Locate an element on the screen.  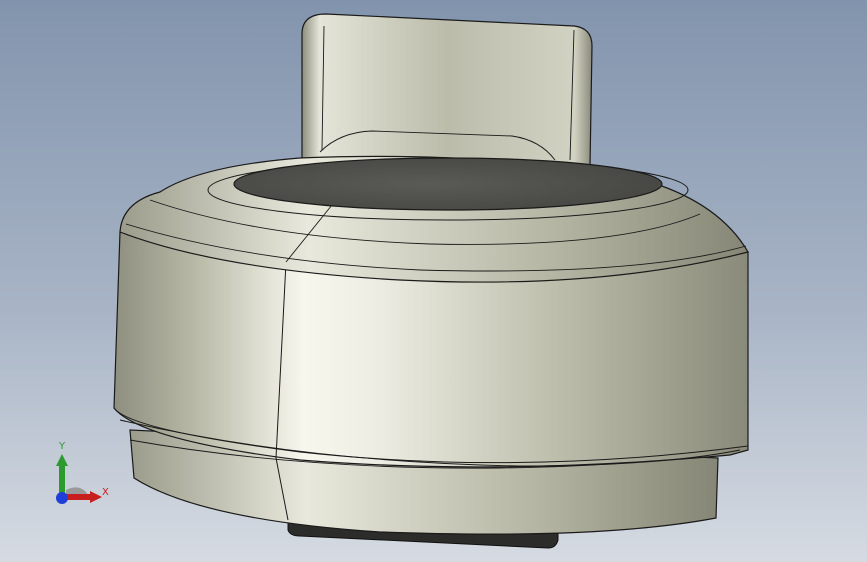
axis-triad: Y X is located at coordinates (81, 475).